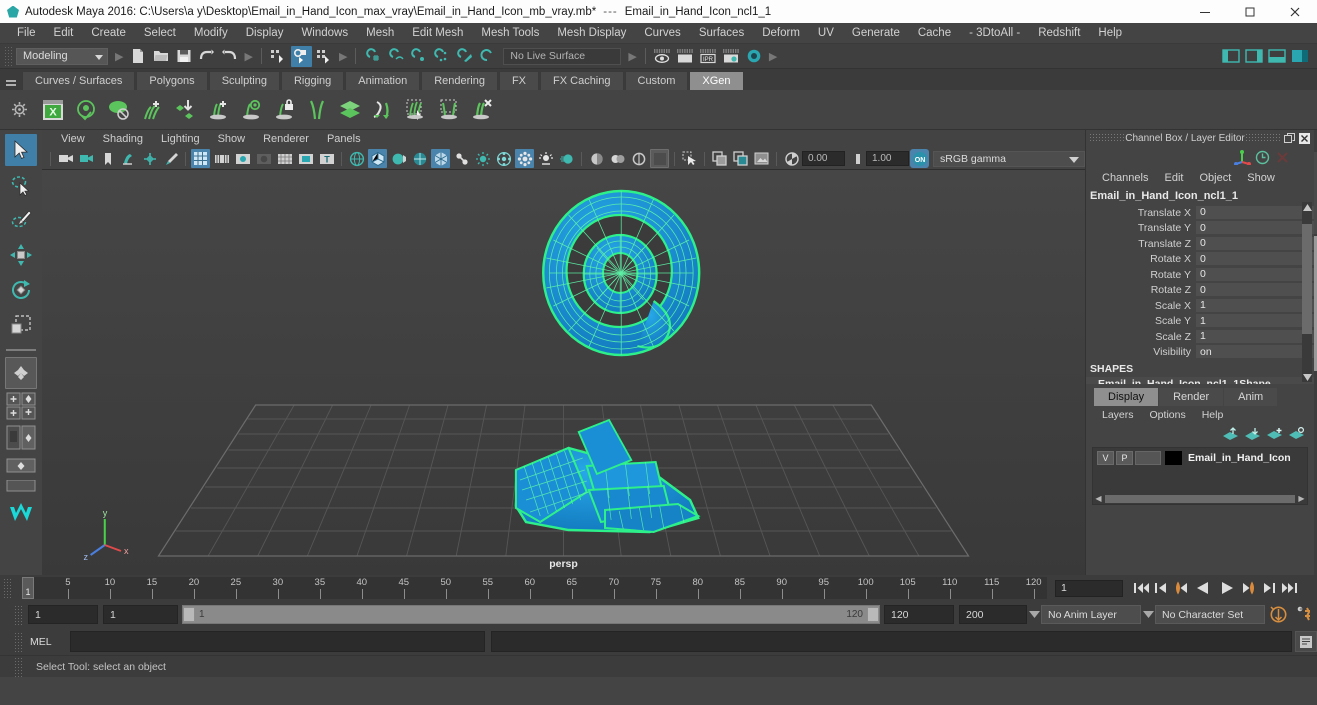  Describe the element at coordinates (1200, 322) in the screenshot. I see `channel-row-scale-y: Scale Y 1` at that location.